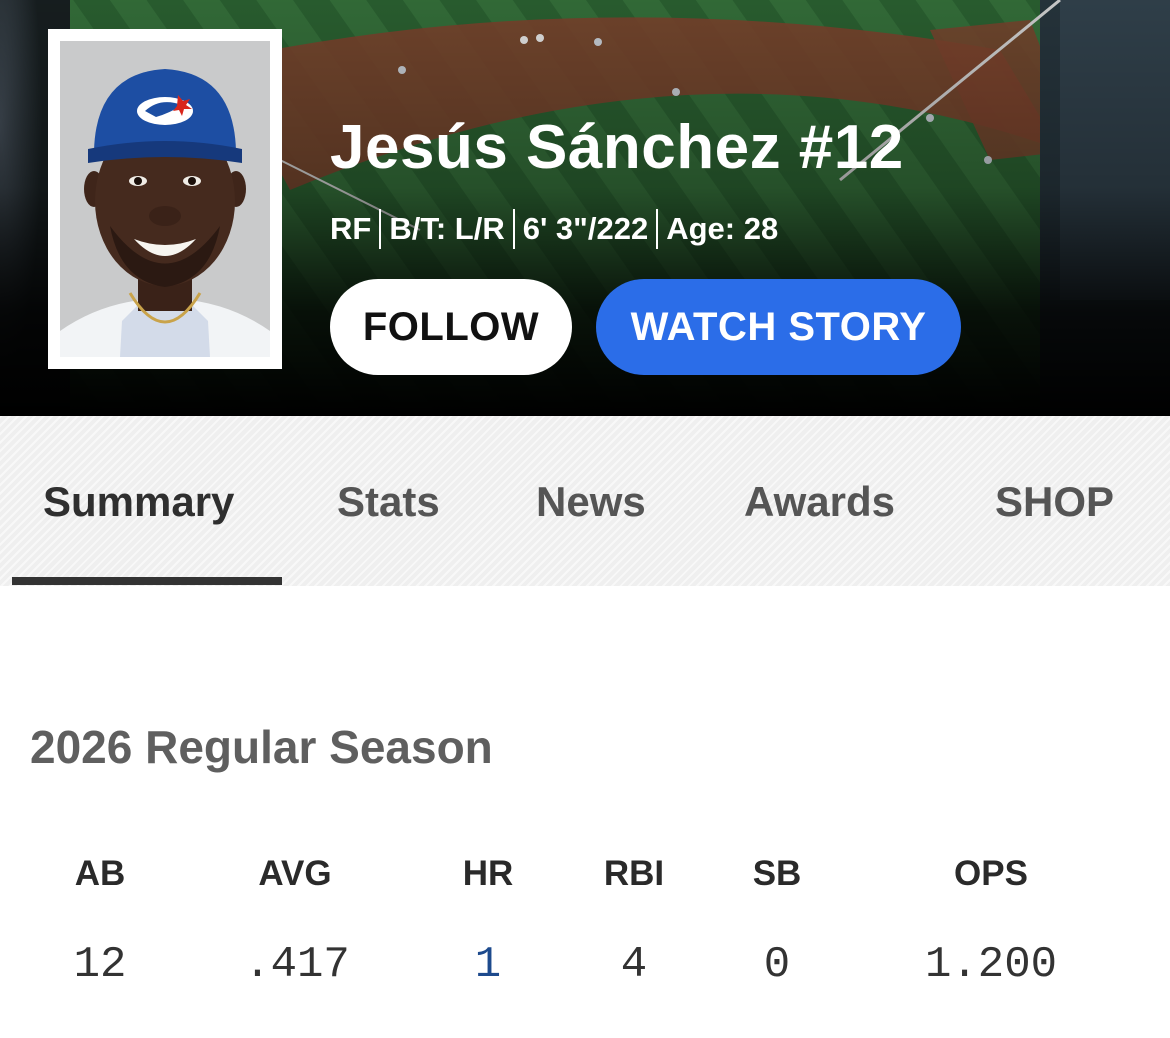 This screenshot has width=1170, height=1038. Describe the element at coordinates (991, 965) in the screenshot. I see `stat-value-ops: 1.200` at that location.